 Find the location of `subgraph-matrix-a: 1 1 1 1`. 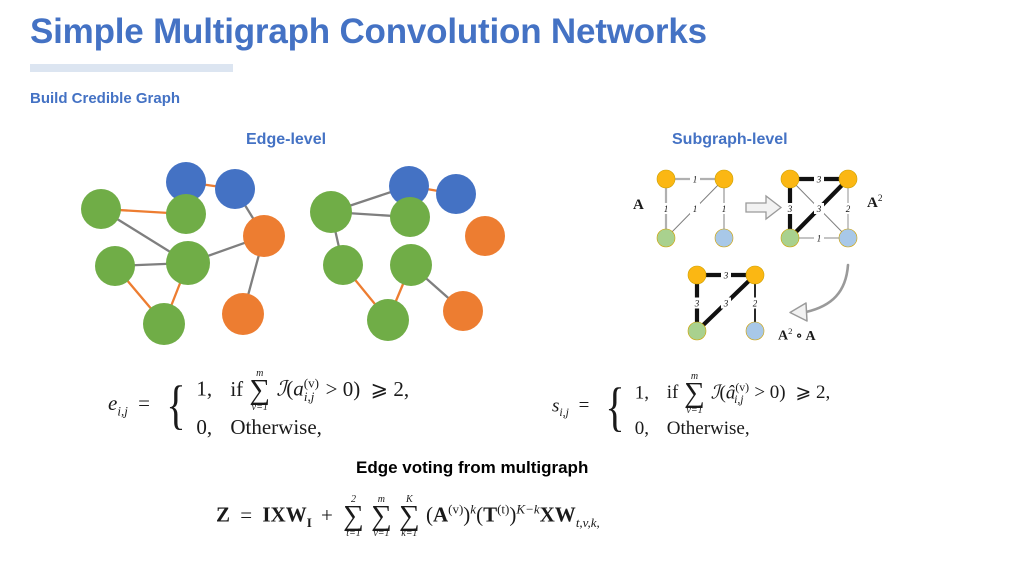

subgraph-matrix-a: 1 1 1 1 is located at coordinates (695, 208).